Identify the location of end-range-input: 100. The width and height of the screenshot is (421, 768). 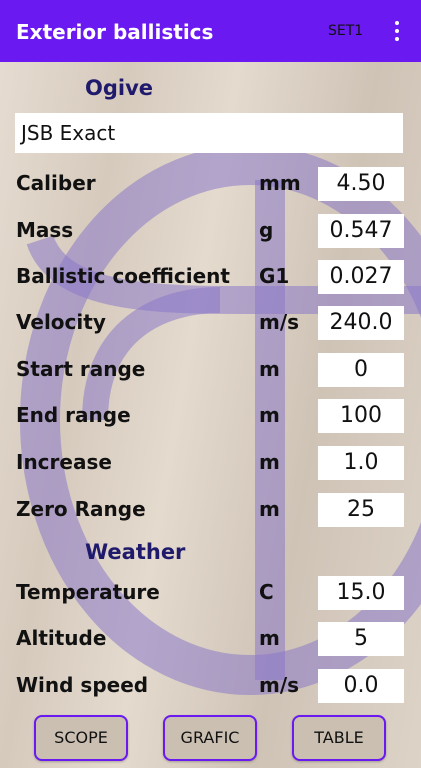
(361, 416).